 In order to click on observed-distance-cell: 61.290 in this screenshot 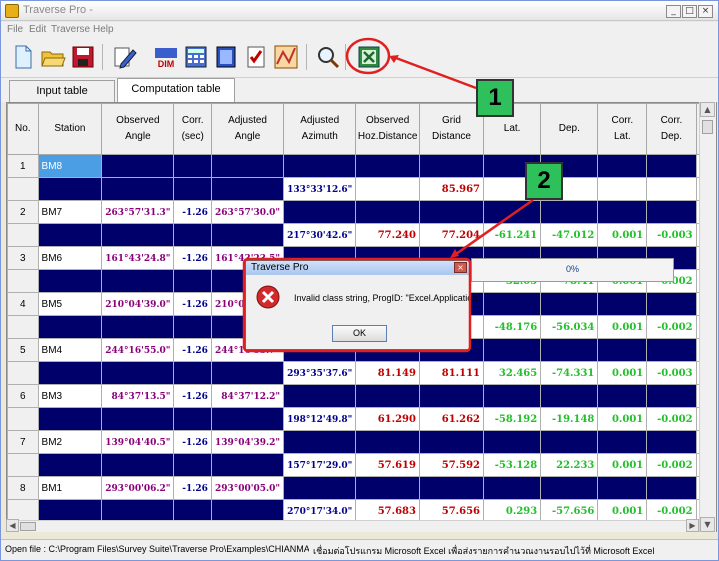, I will do `click(387, 419)`.